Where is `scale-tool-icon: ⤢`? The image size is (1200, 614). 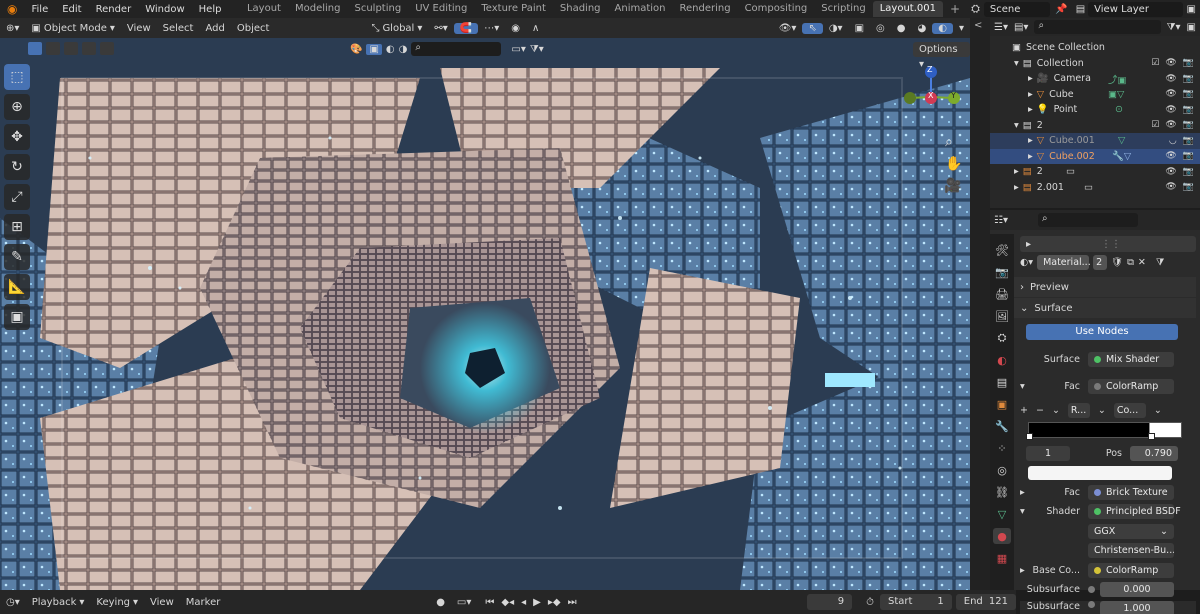 scale-tool-icon: ⤢ is located at coordinates (17, 197).